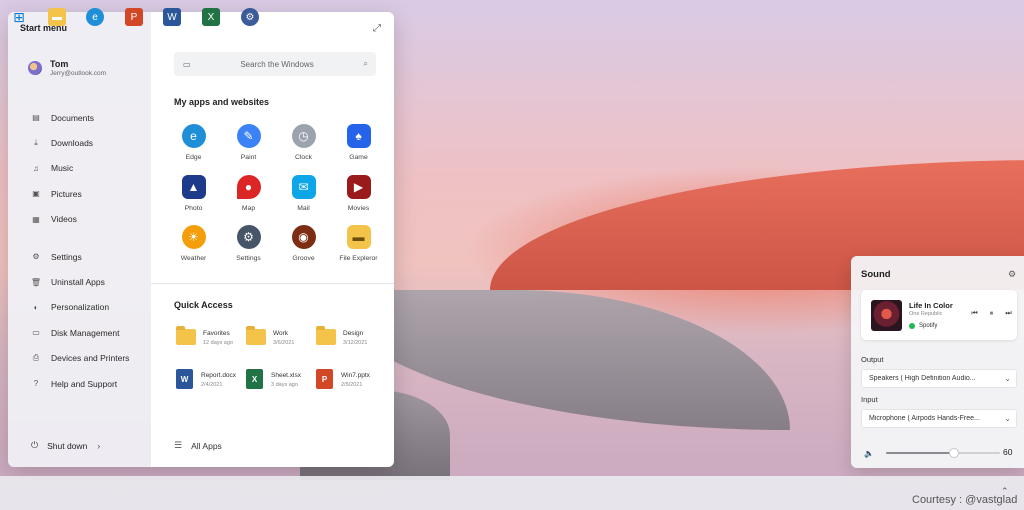 The height and width of the screenshot is (510, 1024). I want to click on help-icon: ?, so click(36, 384).